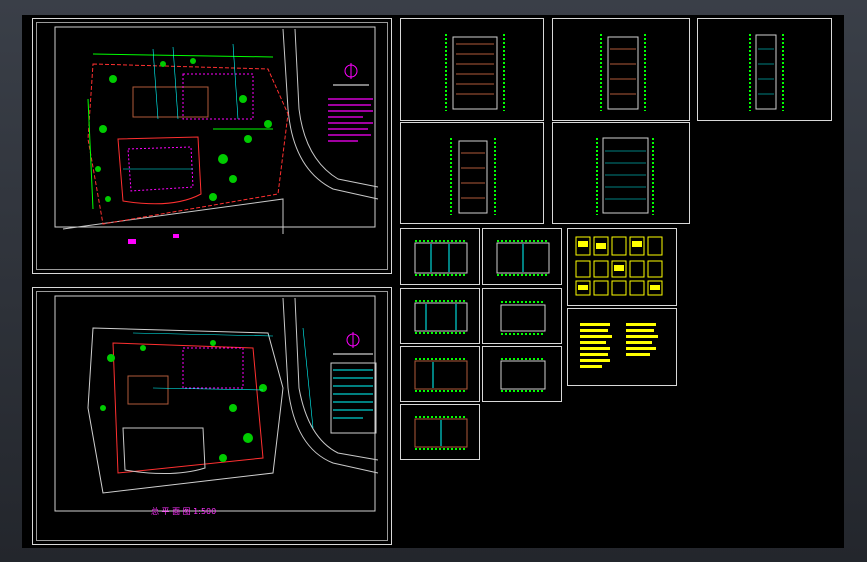  Describe the element at coordinates (622, 267) in the screenshot. I see `detail-sheet` at that location.